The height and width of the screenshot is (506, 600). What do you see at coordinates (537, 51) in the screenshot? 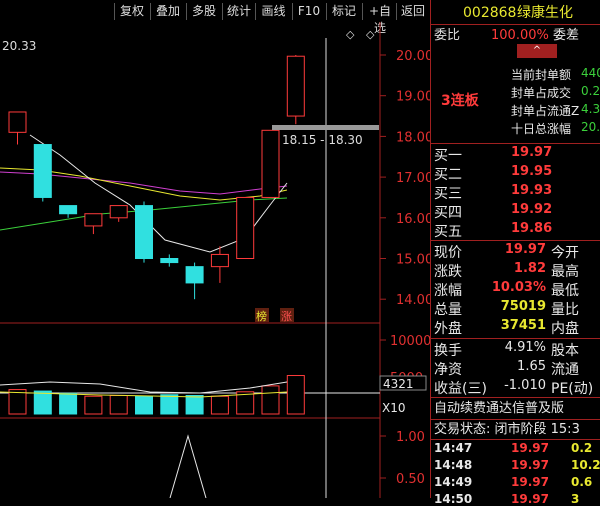
I see `collapse-button: ^` at bounding box center [537, 51].